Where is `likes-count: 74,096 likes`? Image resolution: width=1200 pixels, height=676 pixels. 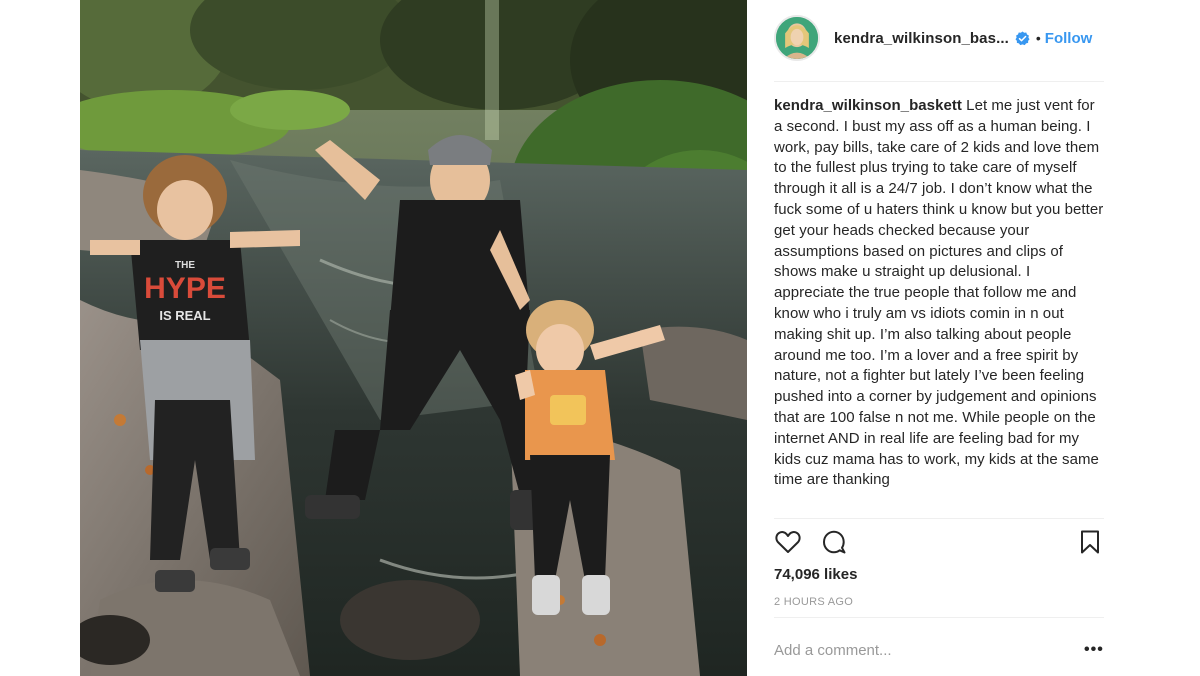
likes-count: 74,096 likes is located at coordinates (815, 574).